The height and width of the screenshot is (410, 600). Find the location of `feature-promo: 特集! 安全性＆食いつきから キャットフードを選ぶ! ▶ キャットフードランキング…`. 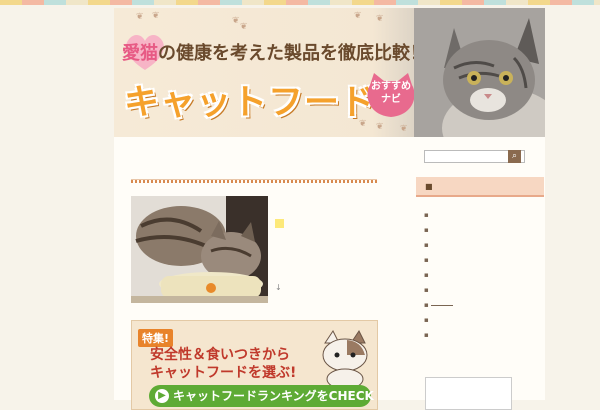

feature-promo: 特集! 安全性＆食いつきから キャットフードを選ぶ! ▶ キャットフードランキング… is located at coordinates (254, 365).